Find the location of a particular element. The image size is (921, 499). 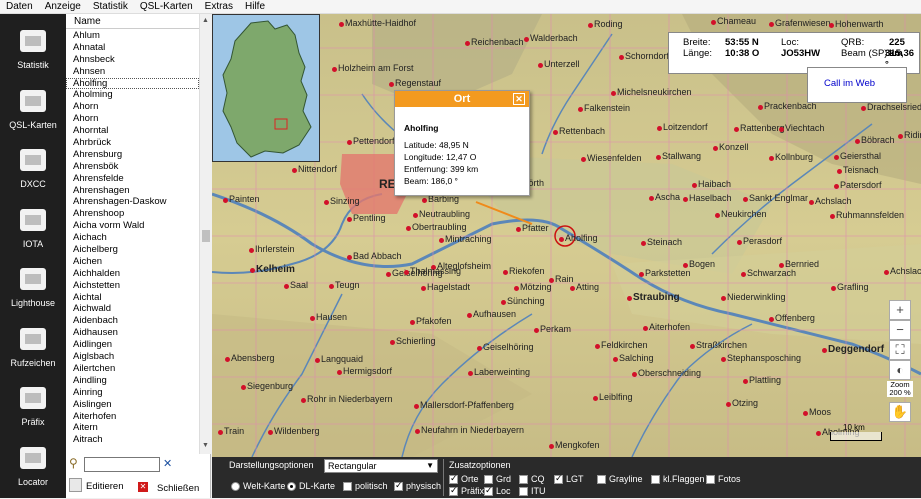

list-item: Ahnatal is located at coordinates (132, 48).